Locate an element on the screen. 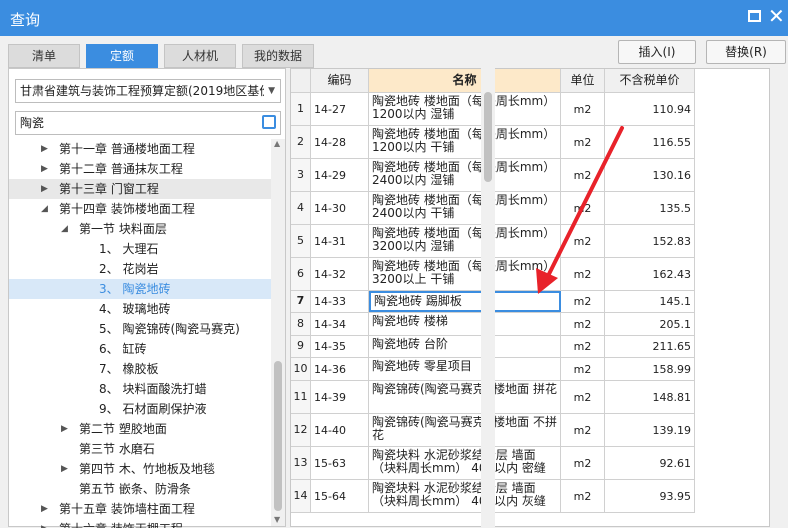 The width and height of the screenshot is (788, 528). tree-node: 8、 块料面酸洗打蜡 is located at coordinates (140, 389).